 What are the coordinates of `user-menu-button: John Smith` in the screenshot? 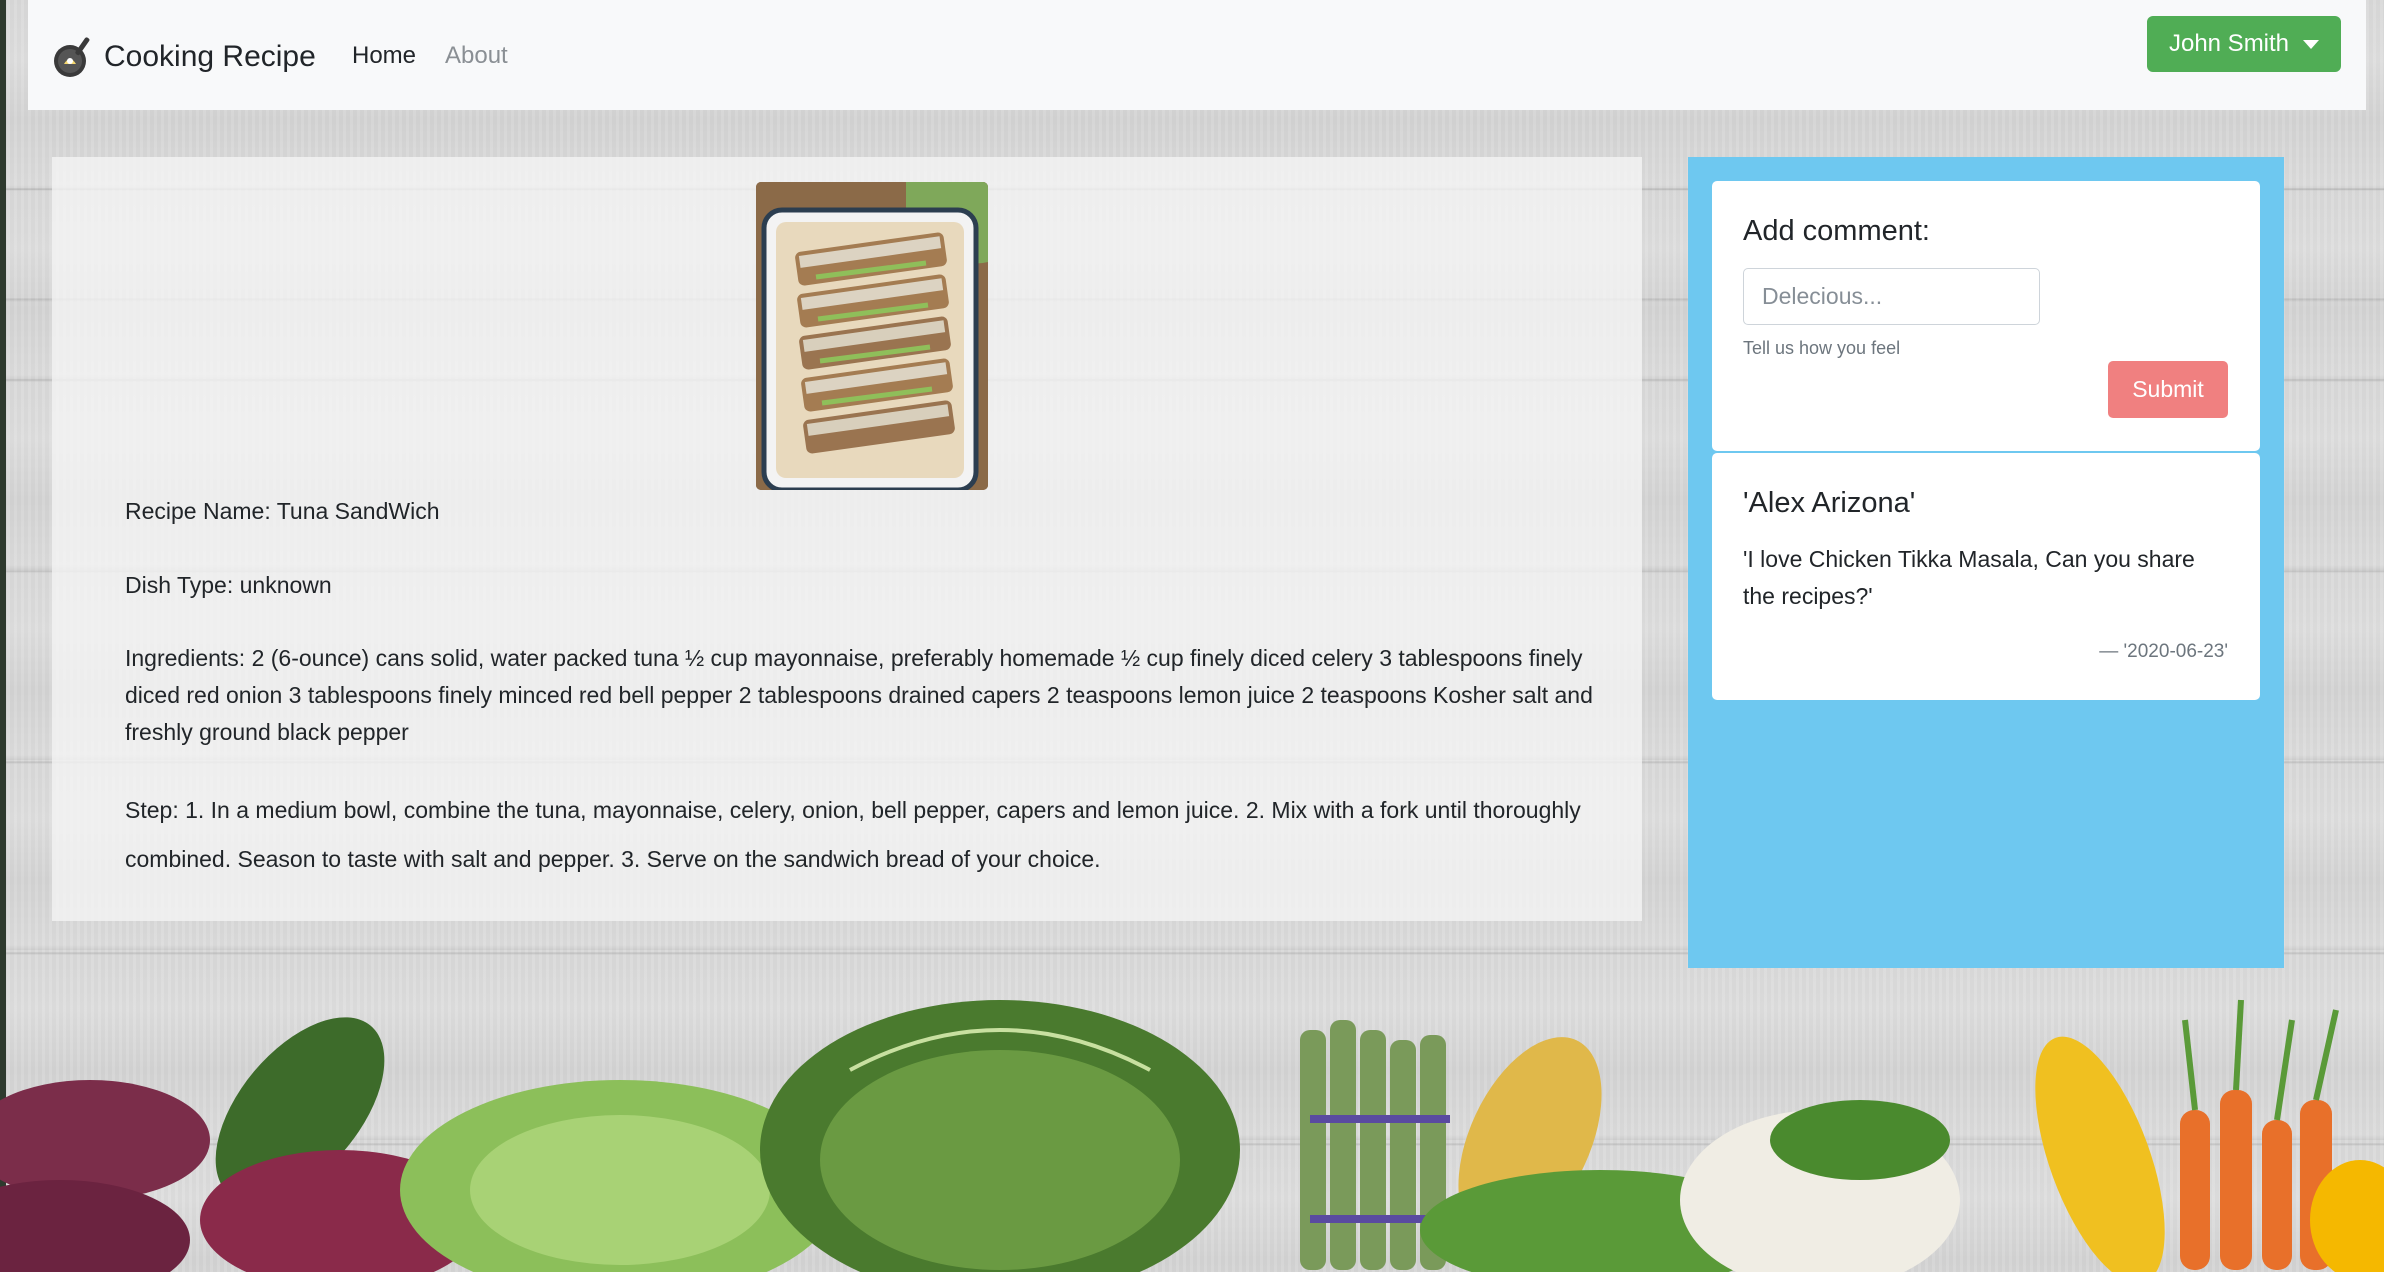 It's located at (2244, 44).